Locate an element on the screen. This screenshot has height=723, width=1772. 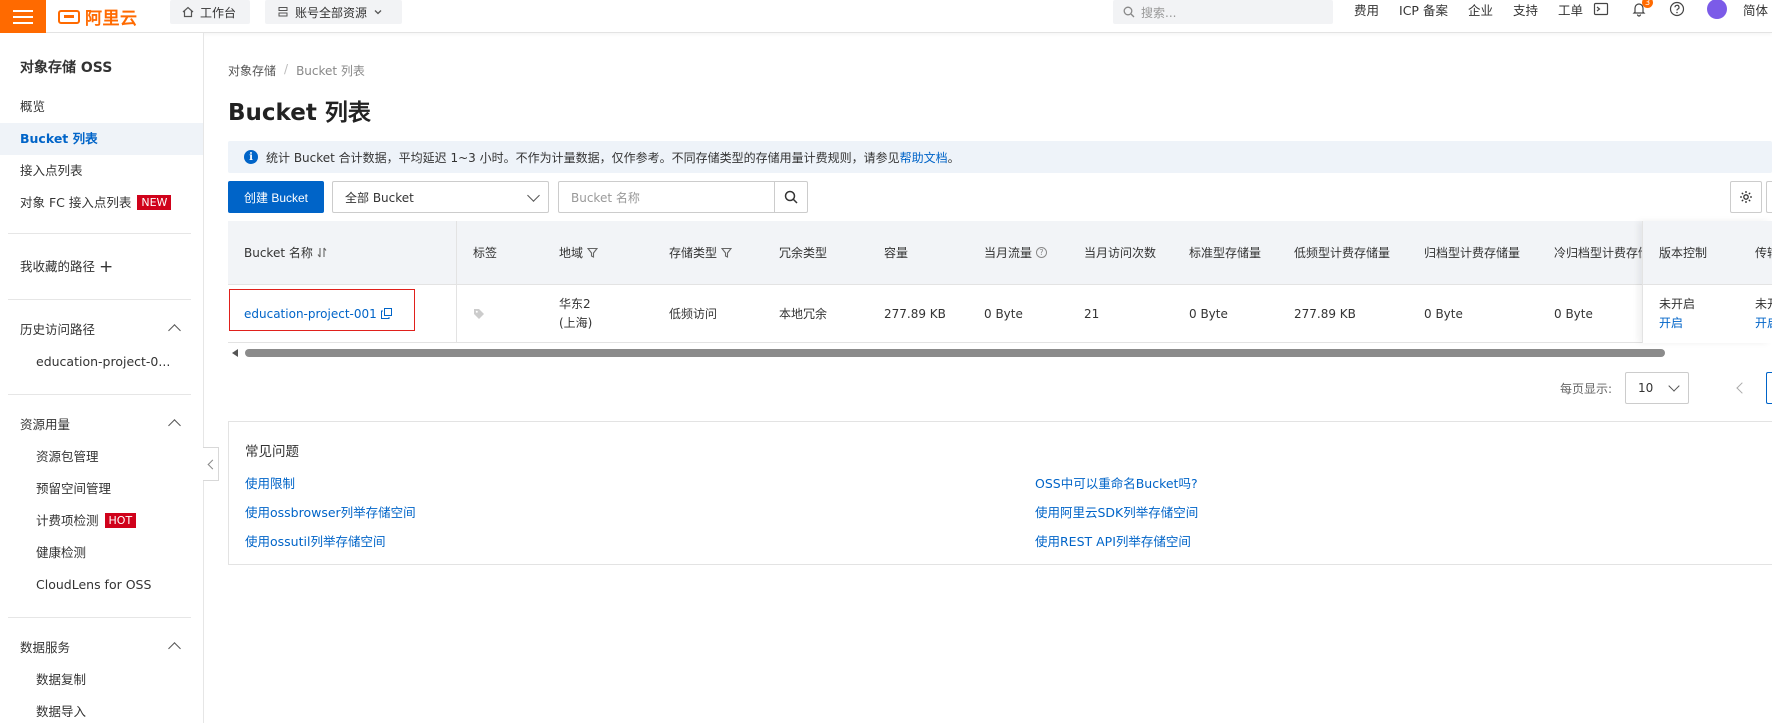
sidebar-collapse-button is located at coordinates (211, 464).